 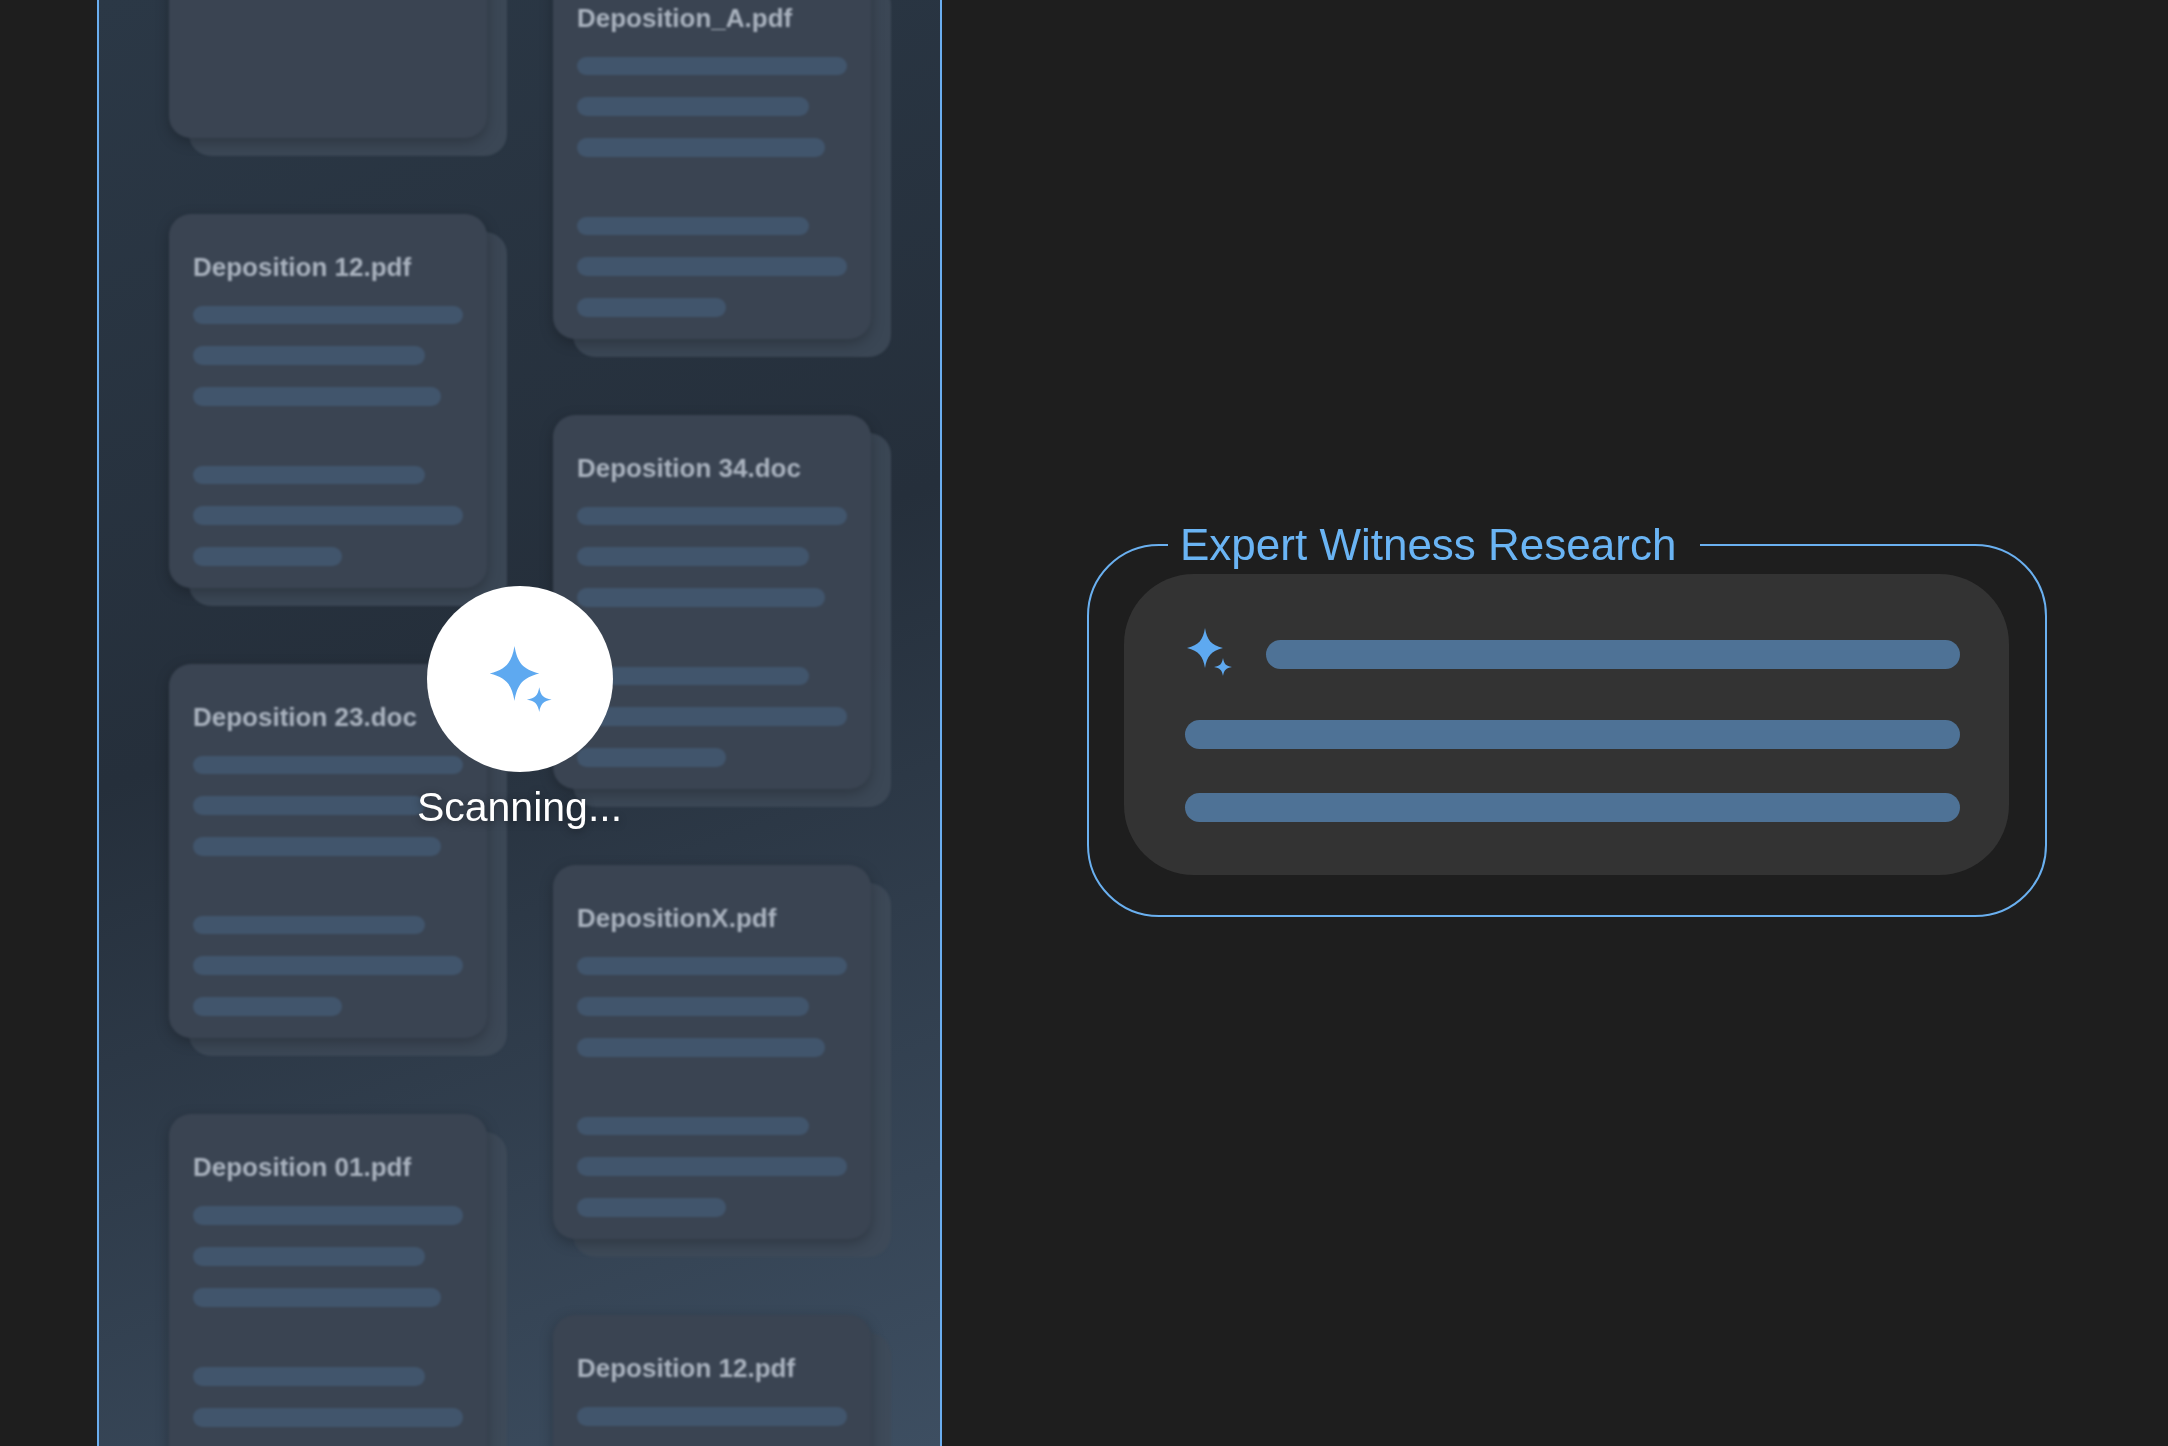 I want to click on document-title: Deposition_A.pdf, so click(x=685, y=19).